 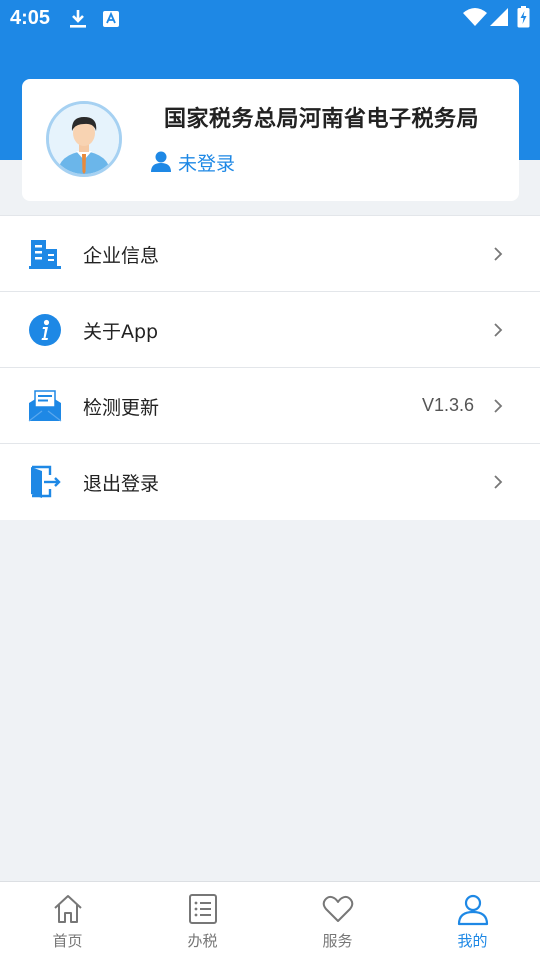 What do you see at coordinates (270, 140) in the screenshot?
I see `profile-card: 国家税务总局河南省电子税务局 未登录` at bounding box center [270, 140].